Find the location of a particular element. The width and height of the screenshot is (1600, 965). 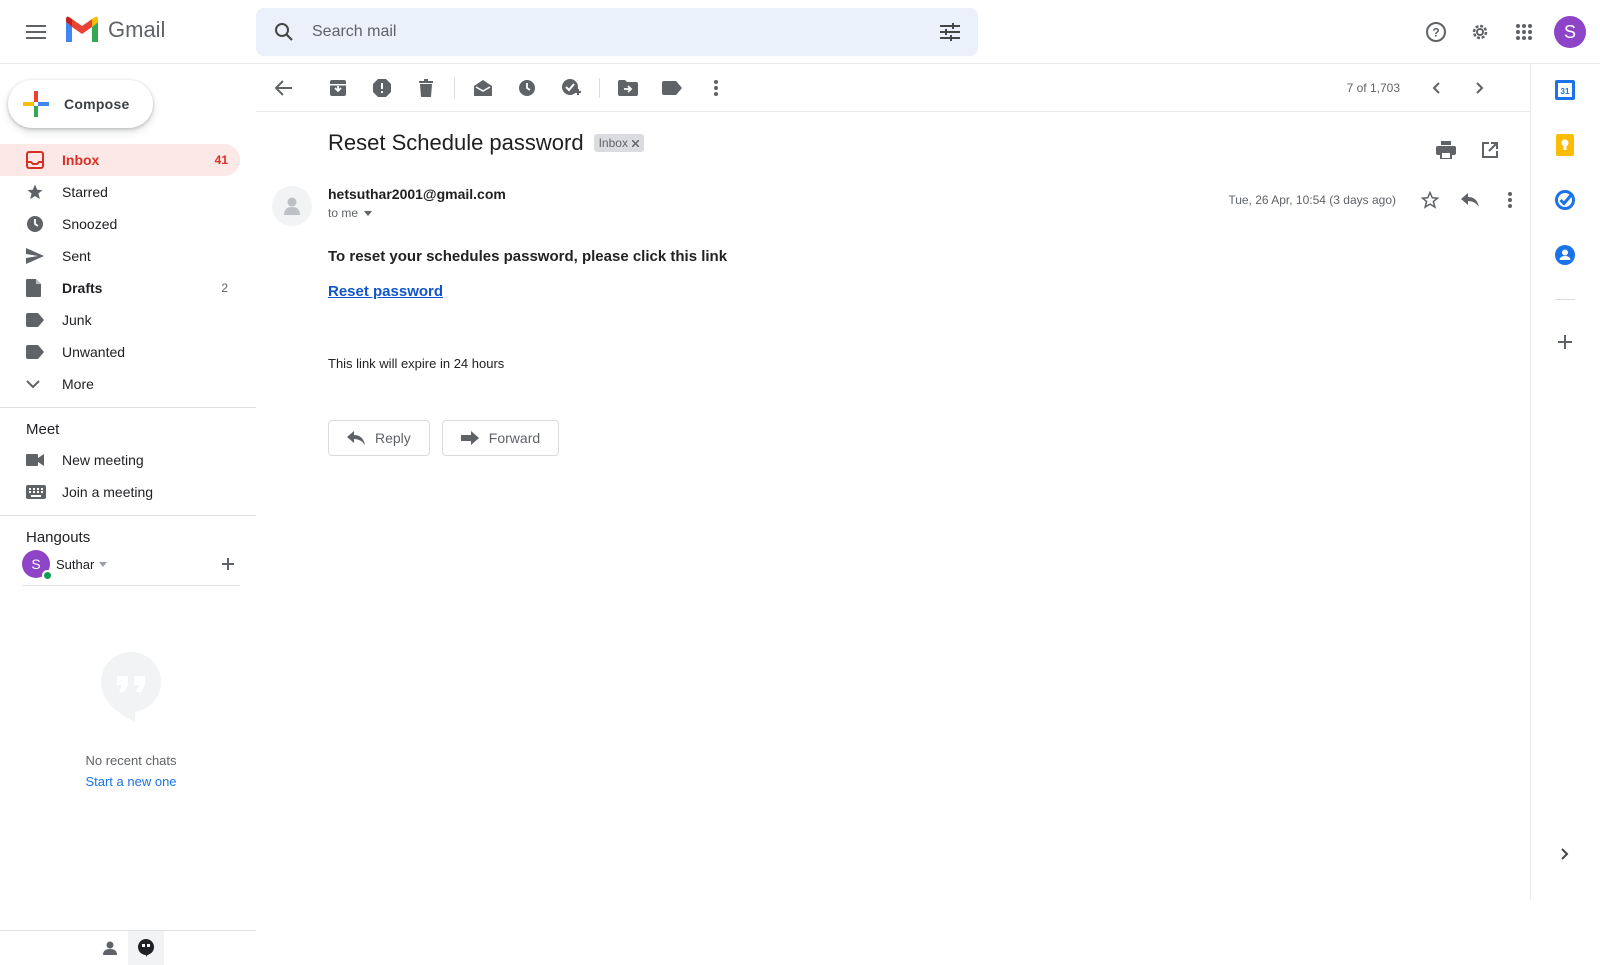

email-subject-row: Reset Schedule password Inbox is located at coordinates (486, 143).